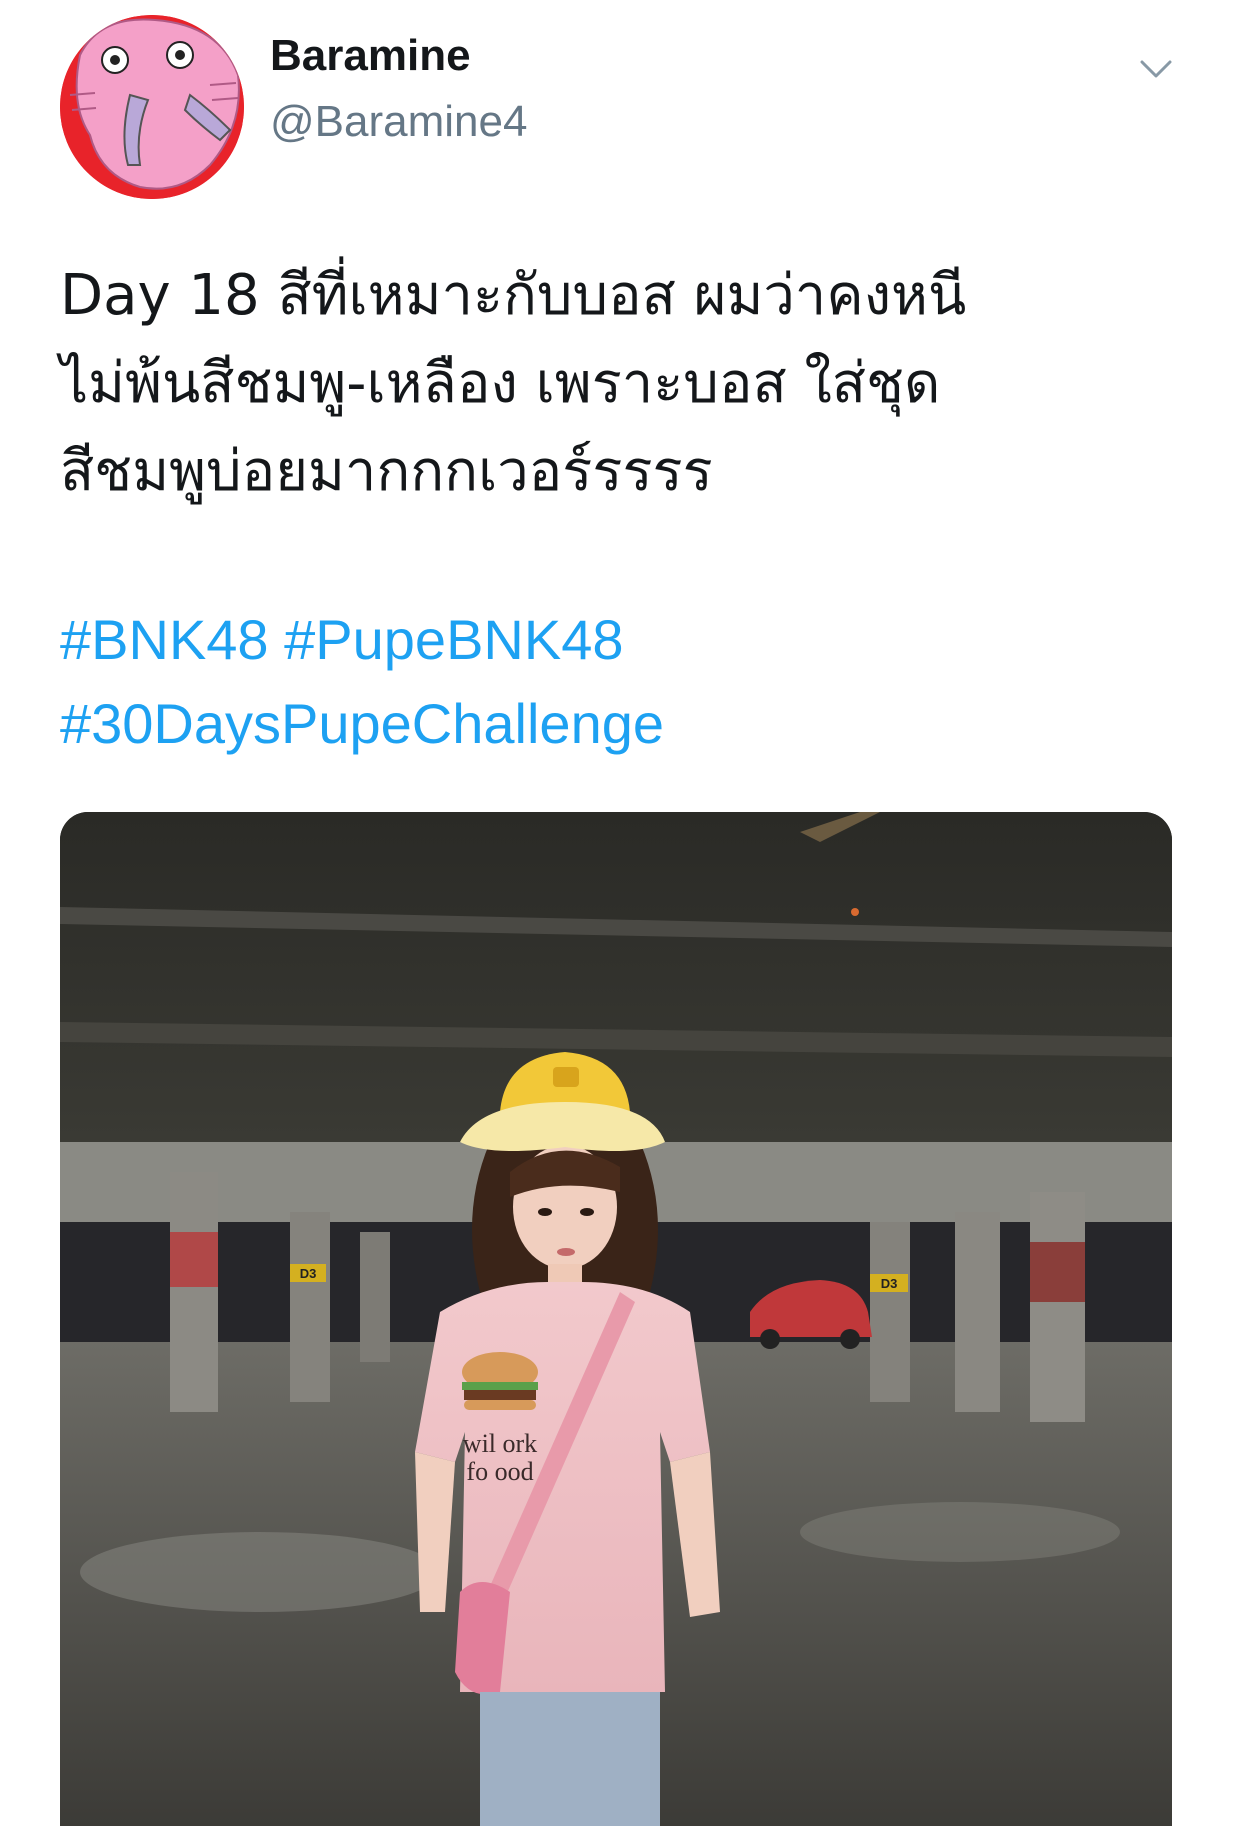 The height and width of the screenshot is (1826, 1242). What do you see at coordinates (1156, 69) in the screenshot?
I see `chevron-down-icon` at bounding box center [1156, 69].